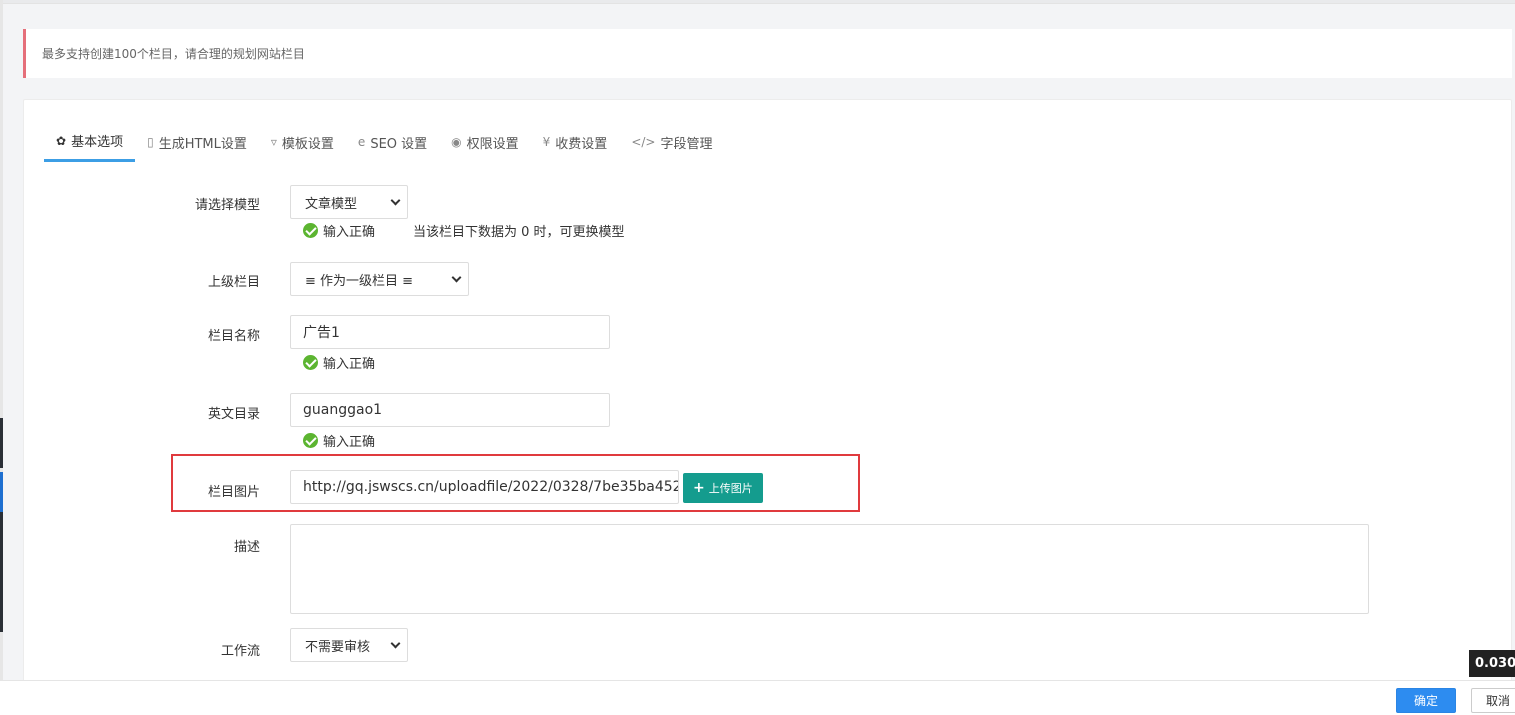 The image size is (1515, 715). What do you see at coordinates (767, 53) in the screenshot?
I see `notice-banner: 最多支持创建100个栏目，请合理的规划网站栏目` at bounding box center [767, 53].